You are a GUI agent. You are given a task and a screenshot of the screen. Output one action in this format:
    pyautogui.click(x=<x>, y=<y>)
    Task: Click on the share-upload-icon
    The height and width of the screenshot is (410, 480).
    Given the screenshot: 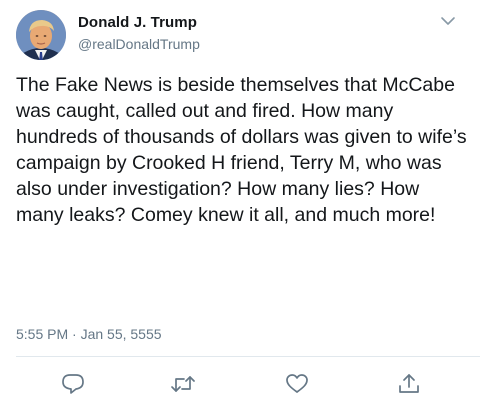 What is the action you would take?
    pyautogui.click(x=409, y=383)
    